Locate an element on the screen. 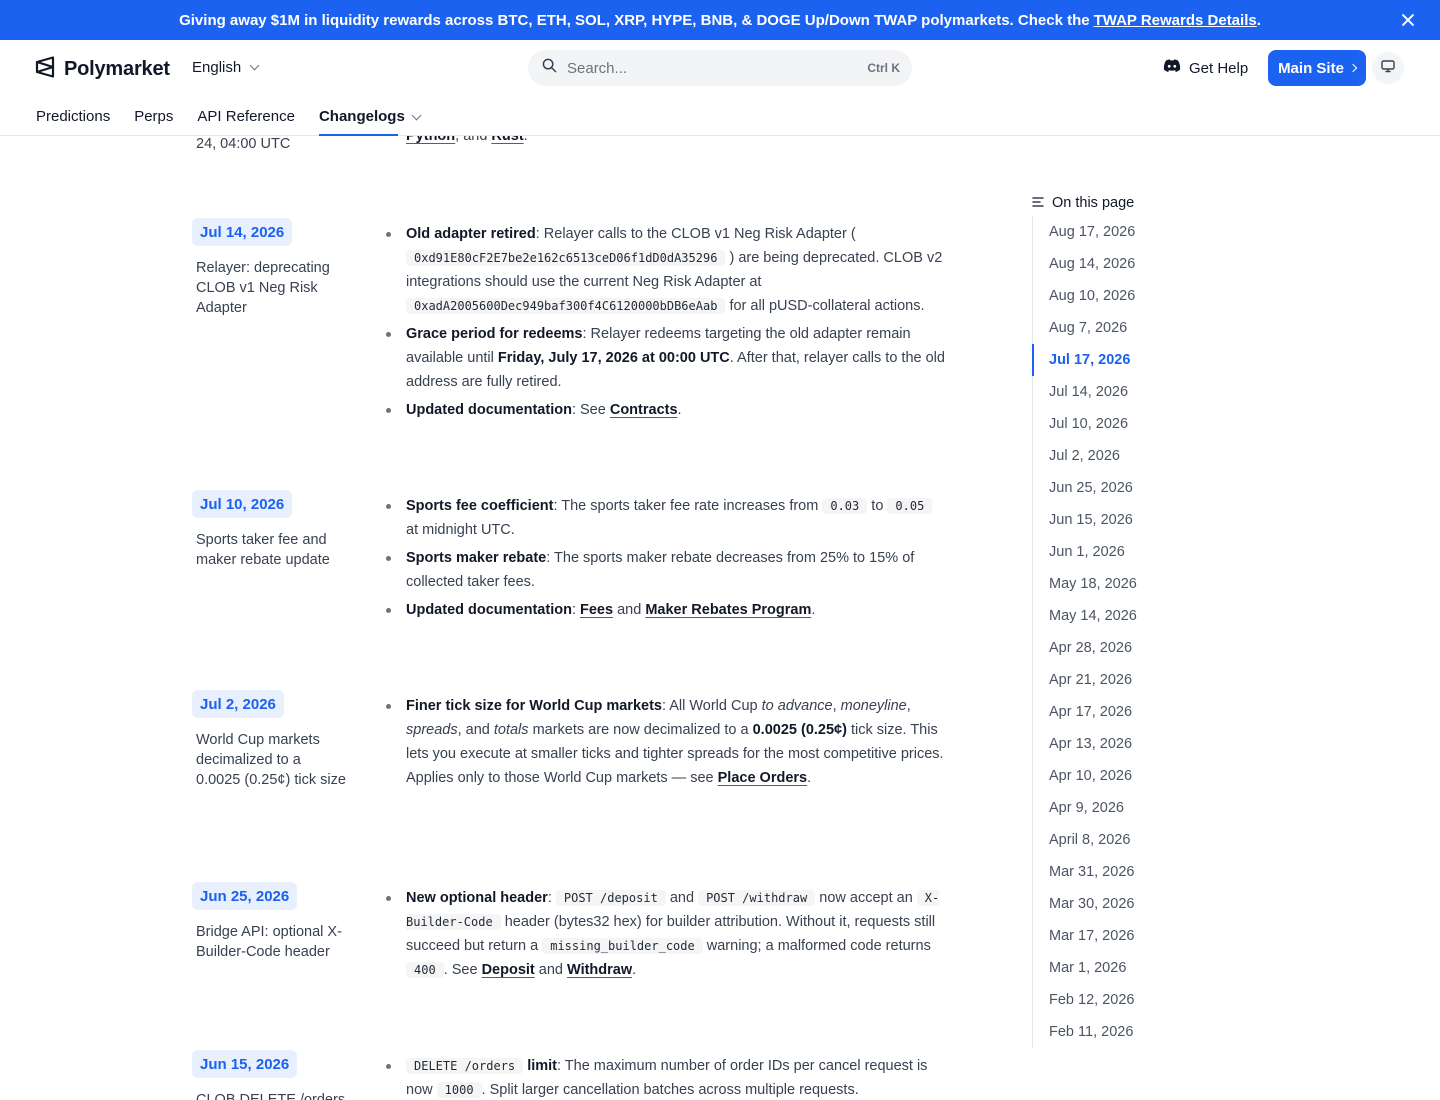 This screenshot has height=1100, width=1440. date-badge: Jul 10, 2026 is located at coordinates (242, 504).